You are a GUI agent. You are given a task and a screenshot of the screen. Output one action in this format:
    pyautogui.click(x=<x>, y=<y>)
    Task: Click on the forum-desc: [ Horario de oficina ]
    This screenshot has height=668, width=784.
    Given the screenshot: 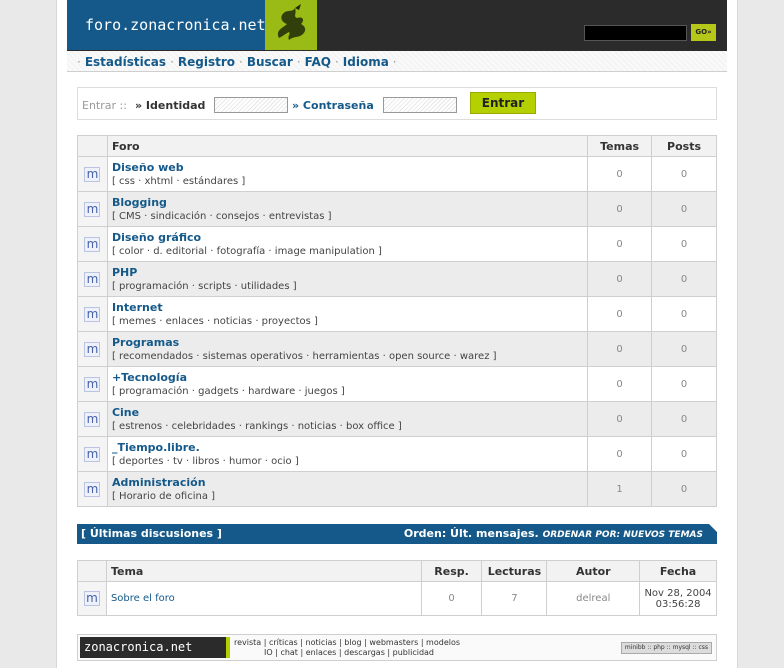 What is the action you would take?
    pyautogui.click(x=163, y=496)
    